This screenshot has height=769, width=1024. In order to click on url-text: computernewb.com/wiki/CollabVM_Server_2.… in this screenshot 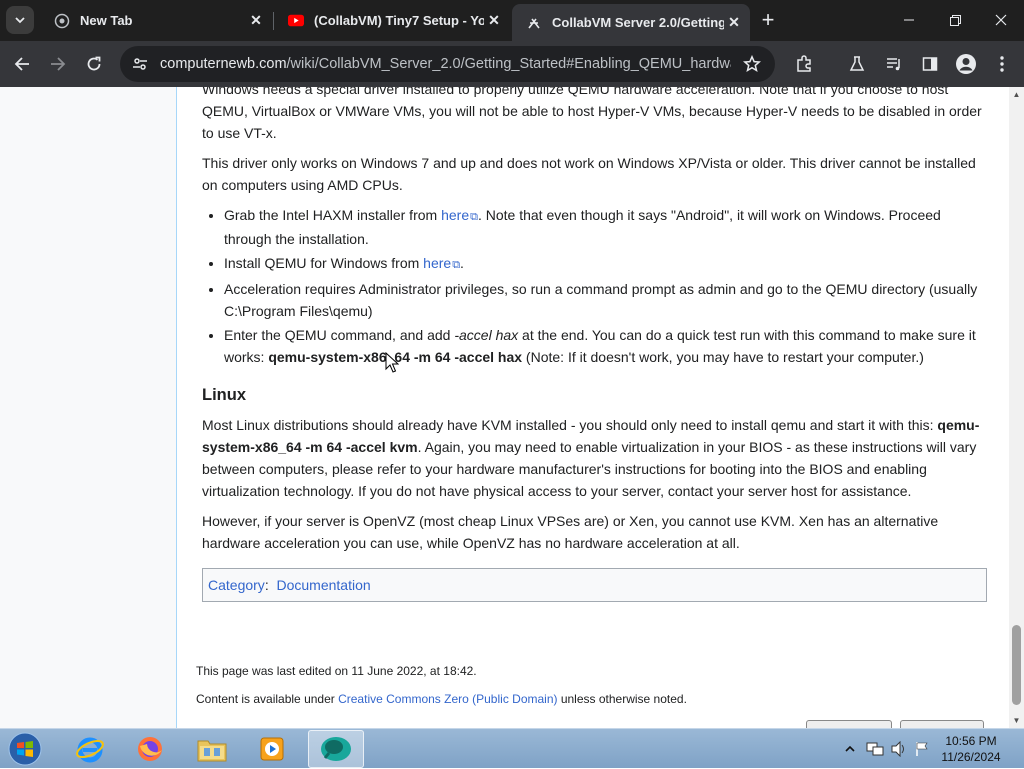, I will do `click(445, 64)`.